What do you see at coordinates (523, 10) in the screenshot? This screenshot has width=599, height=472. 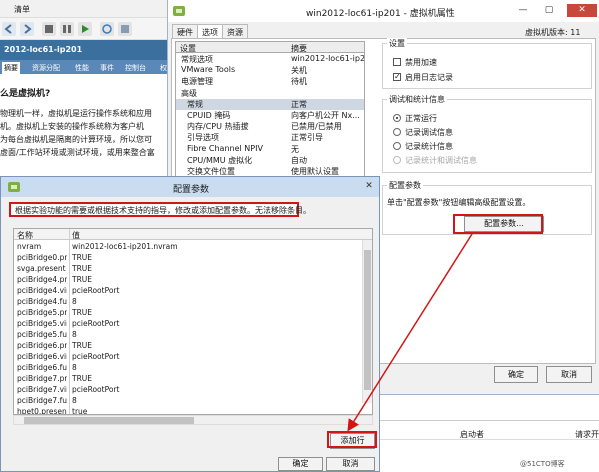 I see `minimize-button: —` at bounding box center [523, 10].